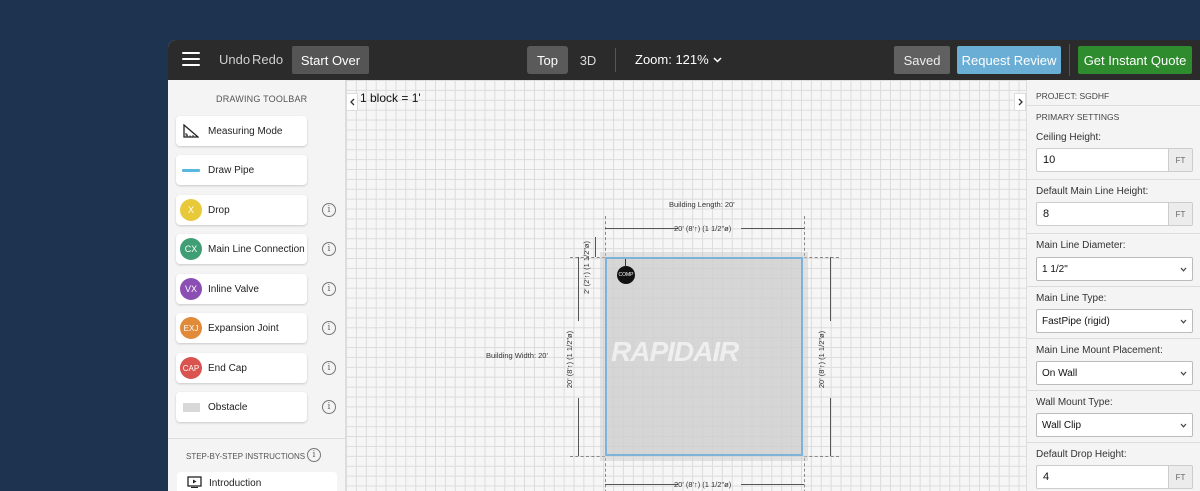 The height and width of the screenshot is (491, 1200). I want to click on main-line-diameter-select: 1 1/2", so click(1114, 269).